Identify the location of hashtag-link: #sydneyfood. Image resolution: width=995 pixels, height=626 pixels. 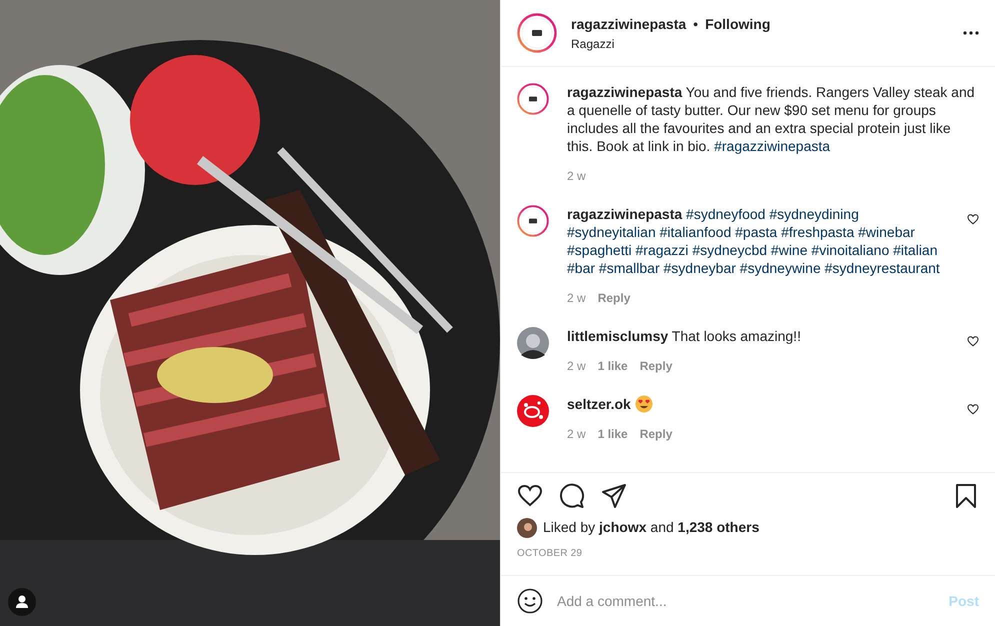
(726, 214).